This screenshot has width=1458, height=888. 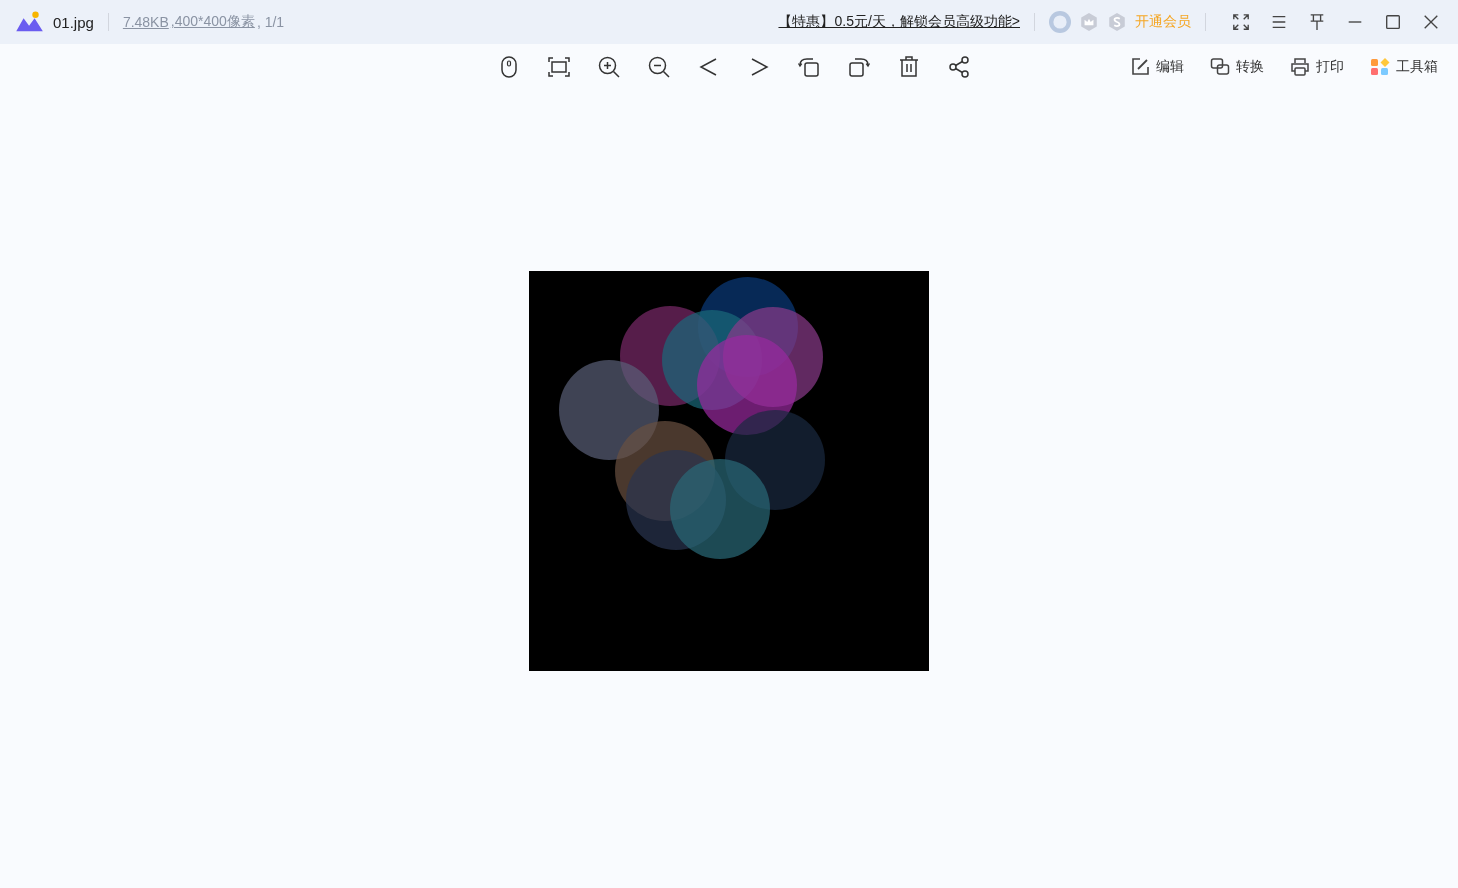 I want to click on convert-button: 转换, so click(x=1237, y=67).